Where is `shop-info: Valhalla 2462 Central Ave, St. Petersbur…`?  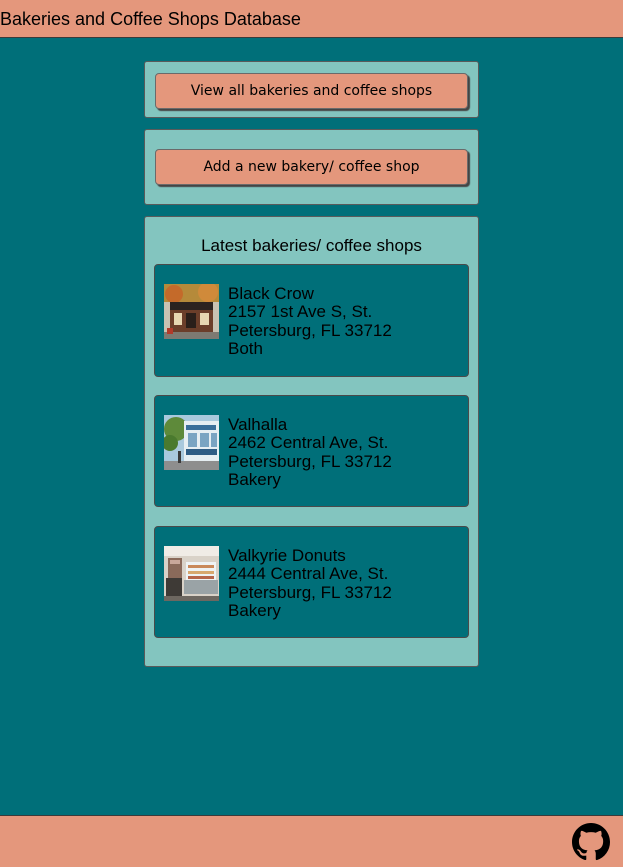
shop-info: Valhalla 2462 Central Ave, St. Petersbur… is located at coordinates (322, 452).